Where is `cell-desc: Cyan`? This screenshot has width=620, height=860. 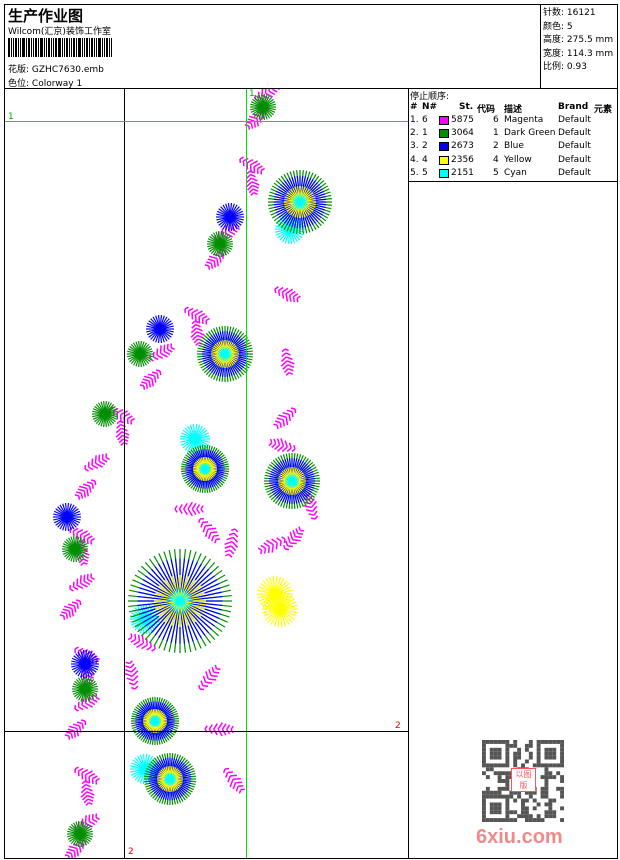 cell-desc: Cyan is located at coordinates (515, 172).